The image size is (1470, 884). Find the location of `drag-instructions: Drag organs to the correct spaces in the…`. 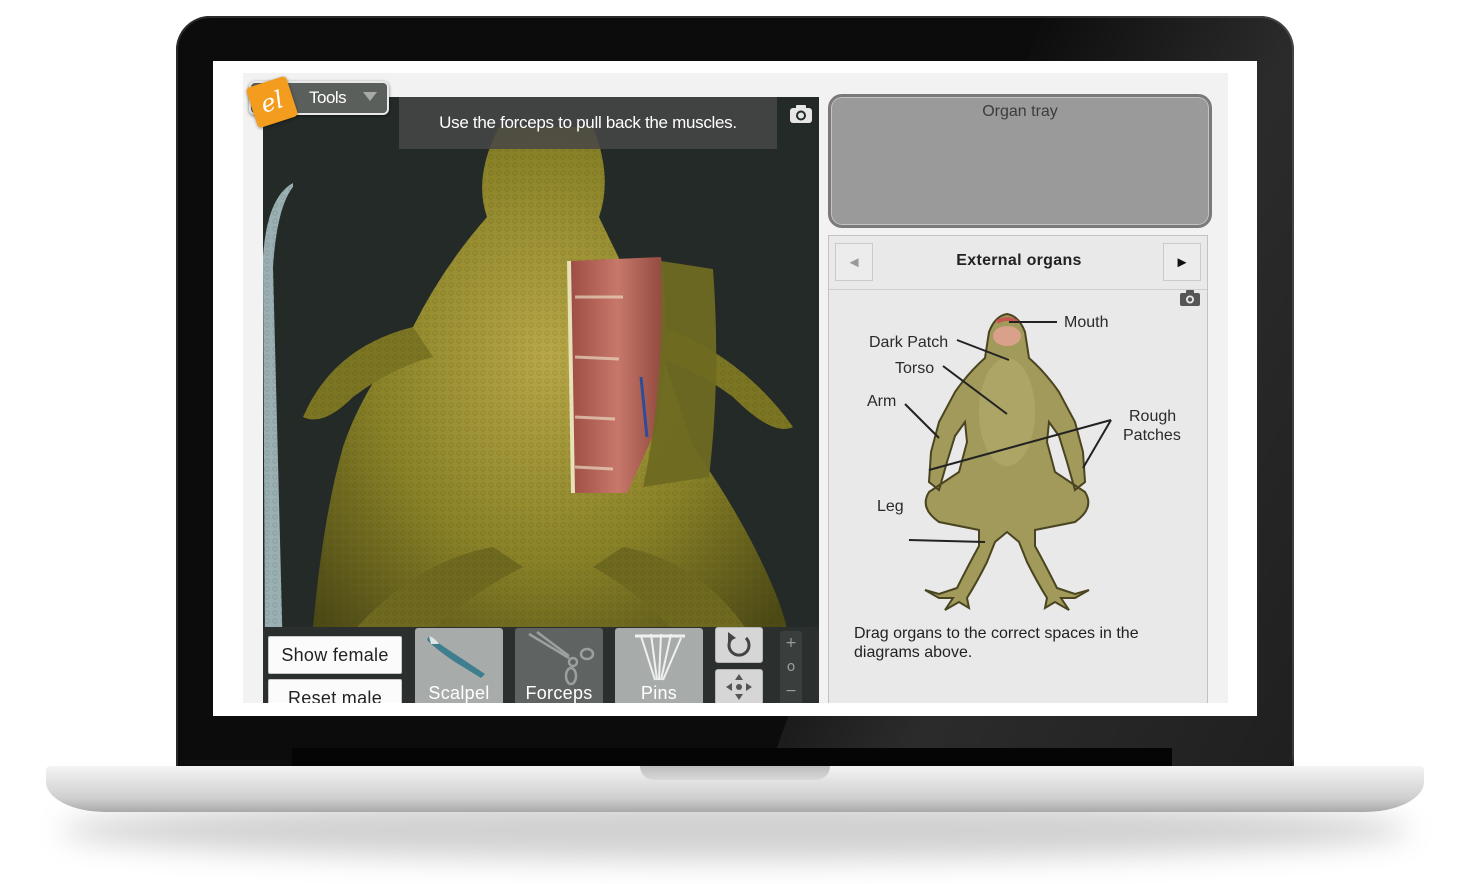

drag-instructions: Drag organs to the correct spaces in the… is located at coordinates (996, 643).